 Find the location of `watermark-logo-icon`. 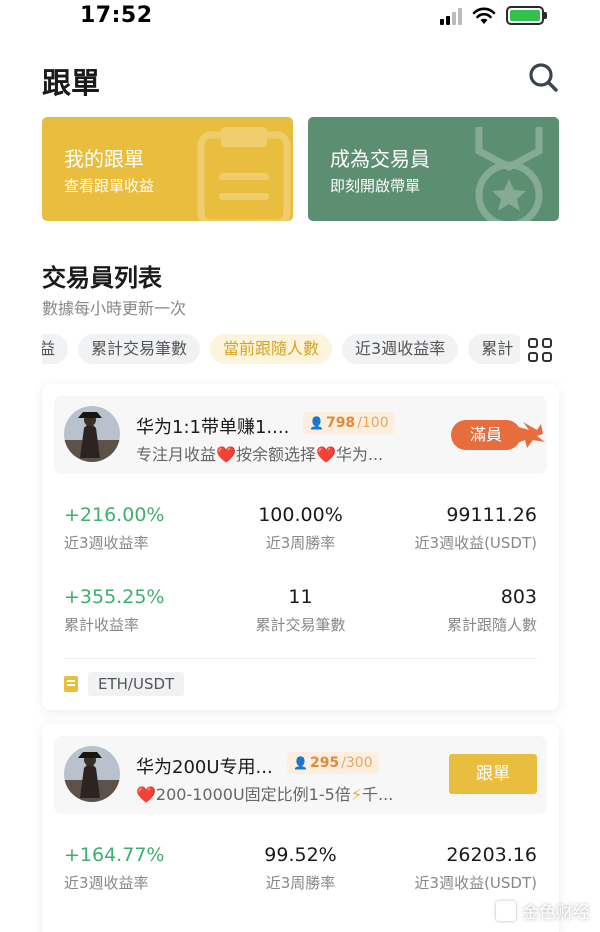

watermark-logo-icon is located at coordinates (506, 910).